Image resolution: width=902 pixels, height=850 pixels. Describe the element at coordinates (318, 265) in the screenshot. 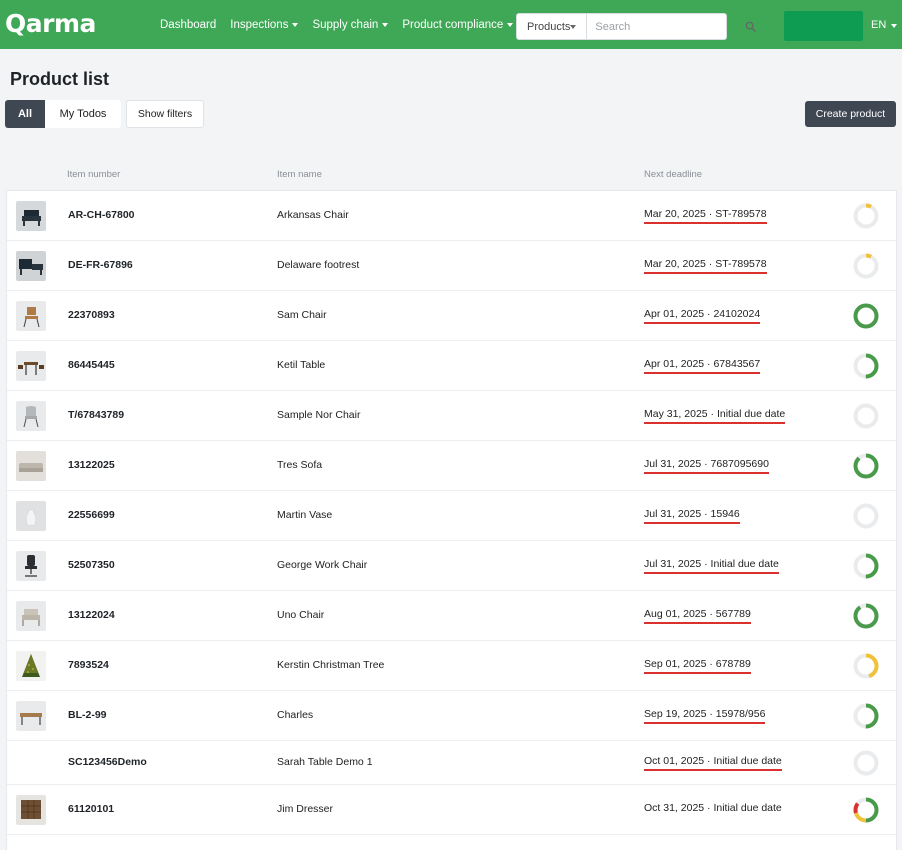

I see `item-name: Delaware footrest` at that location.